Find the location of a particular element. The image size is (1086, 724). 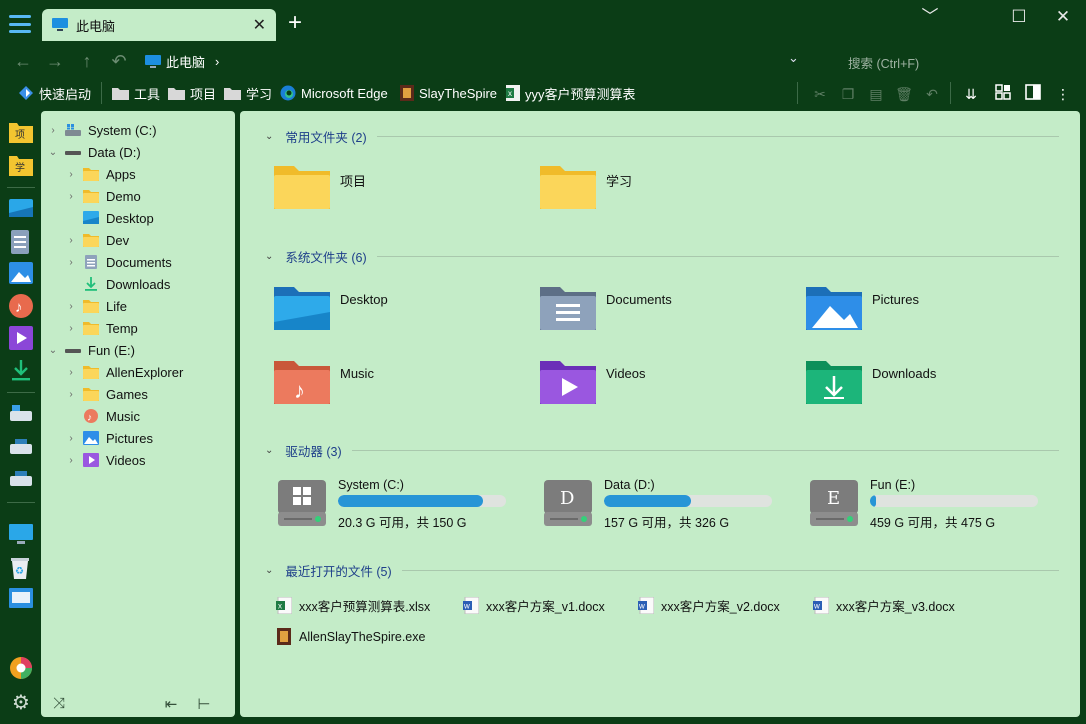

recent-file-item: w xxx客户方案_v2.docx is located at coordinates (709, 605).